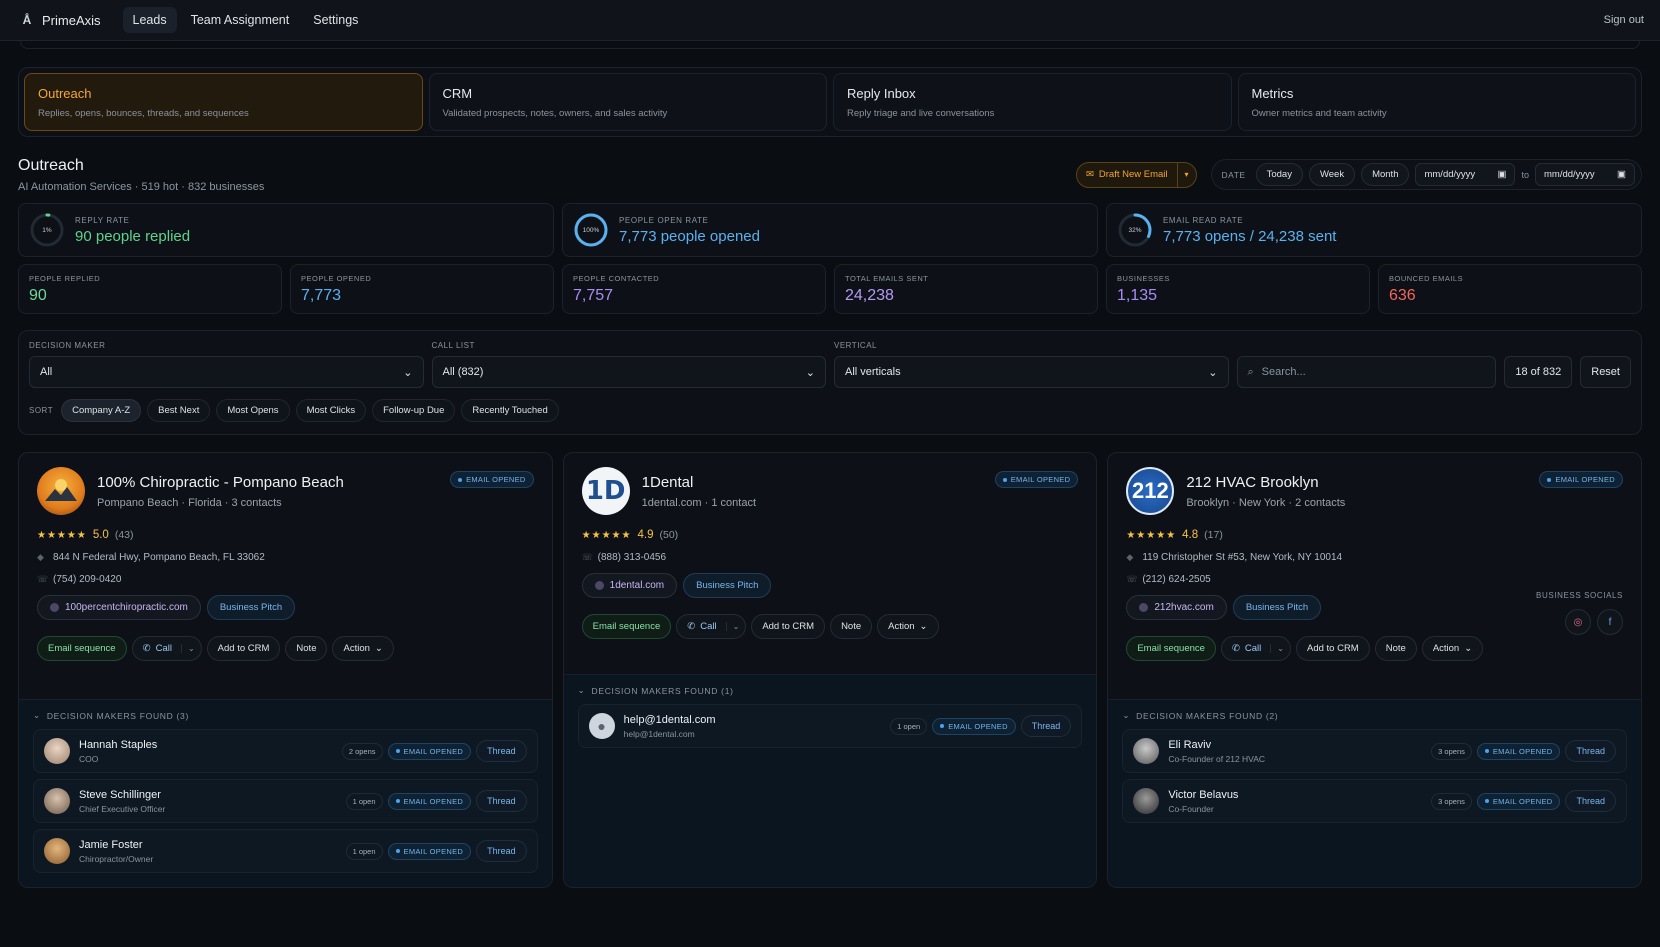  Describe the element at coordinates (628, 372) in the screenshot. I see `call-list-select: All (832) ⌄` at that location.